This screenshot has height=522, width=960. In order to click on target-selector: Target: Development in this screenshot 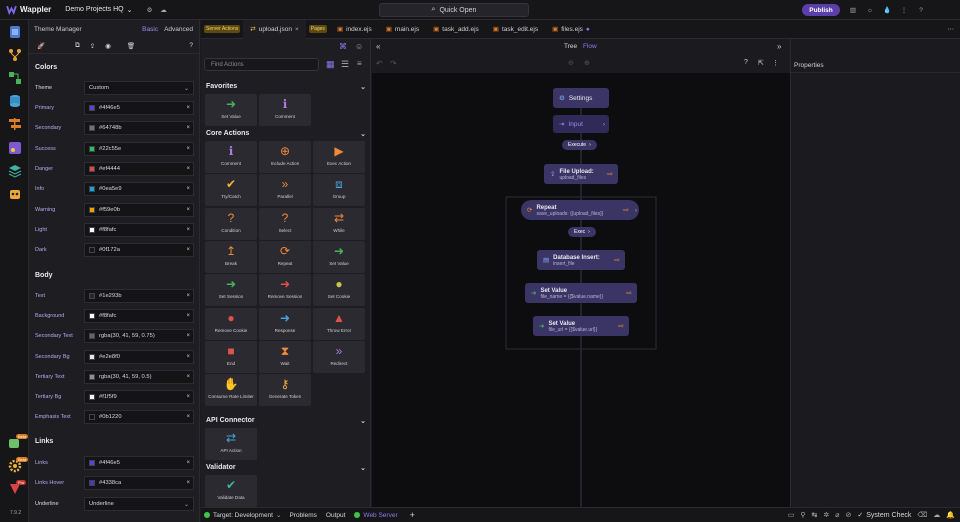, I will do `click(243, 515)`.